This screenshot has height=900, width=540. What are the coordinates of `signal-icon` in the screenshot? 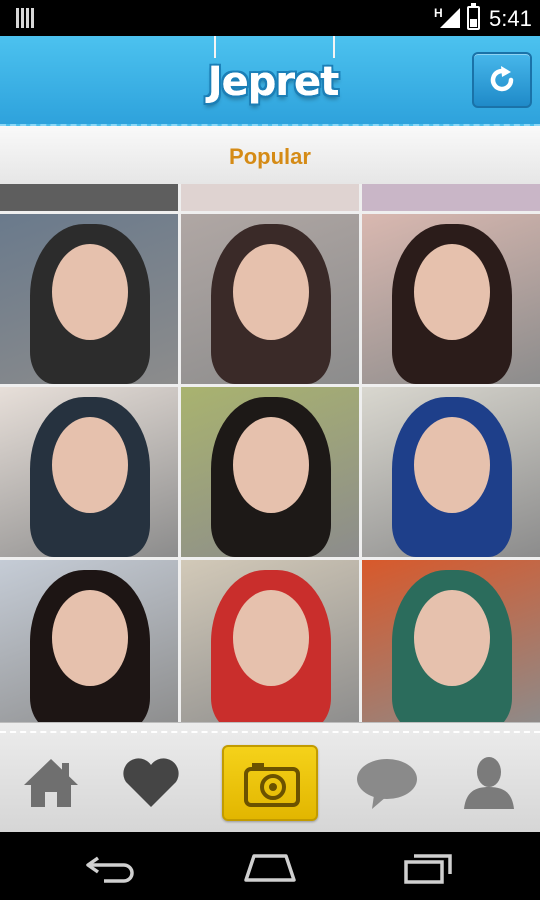 It's located at (450, 18).